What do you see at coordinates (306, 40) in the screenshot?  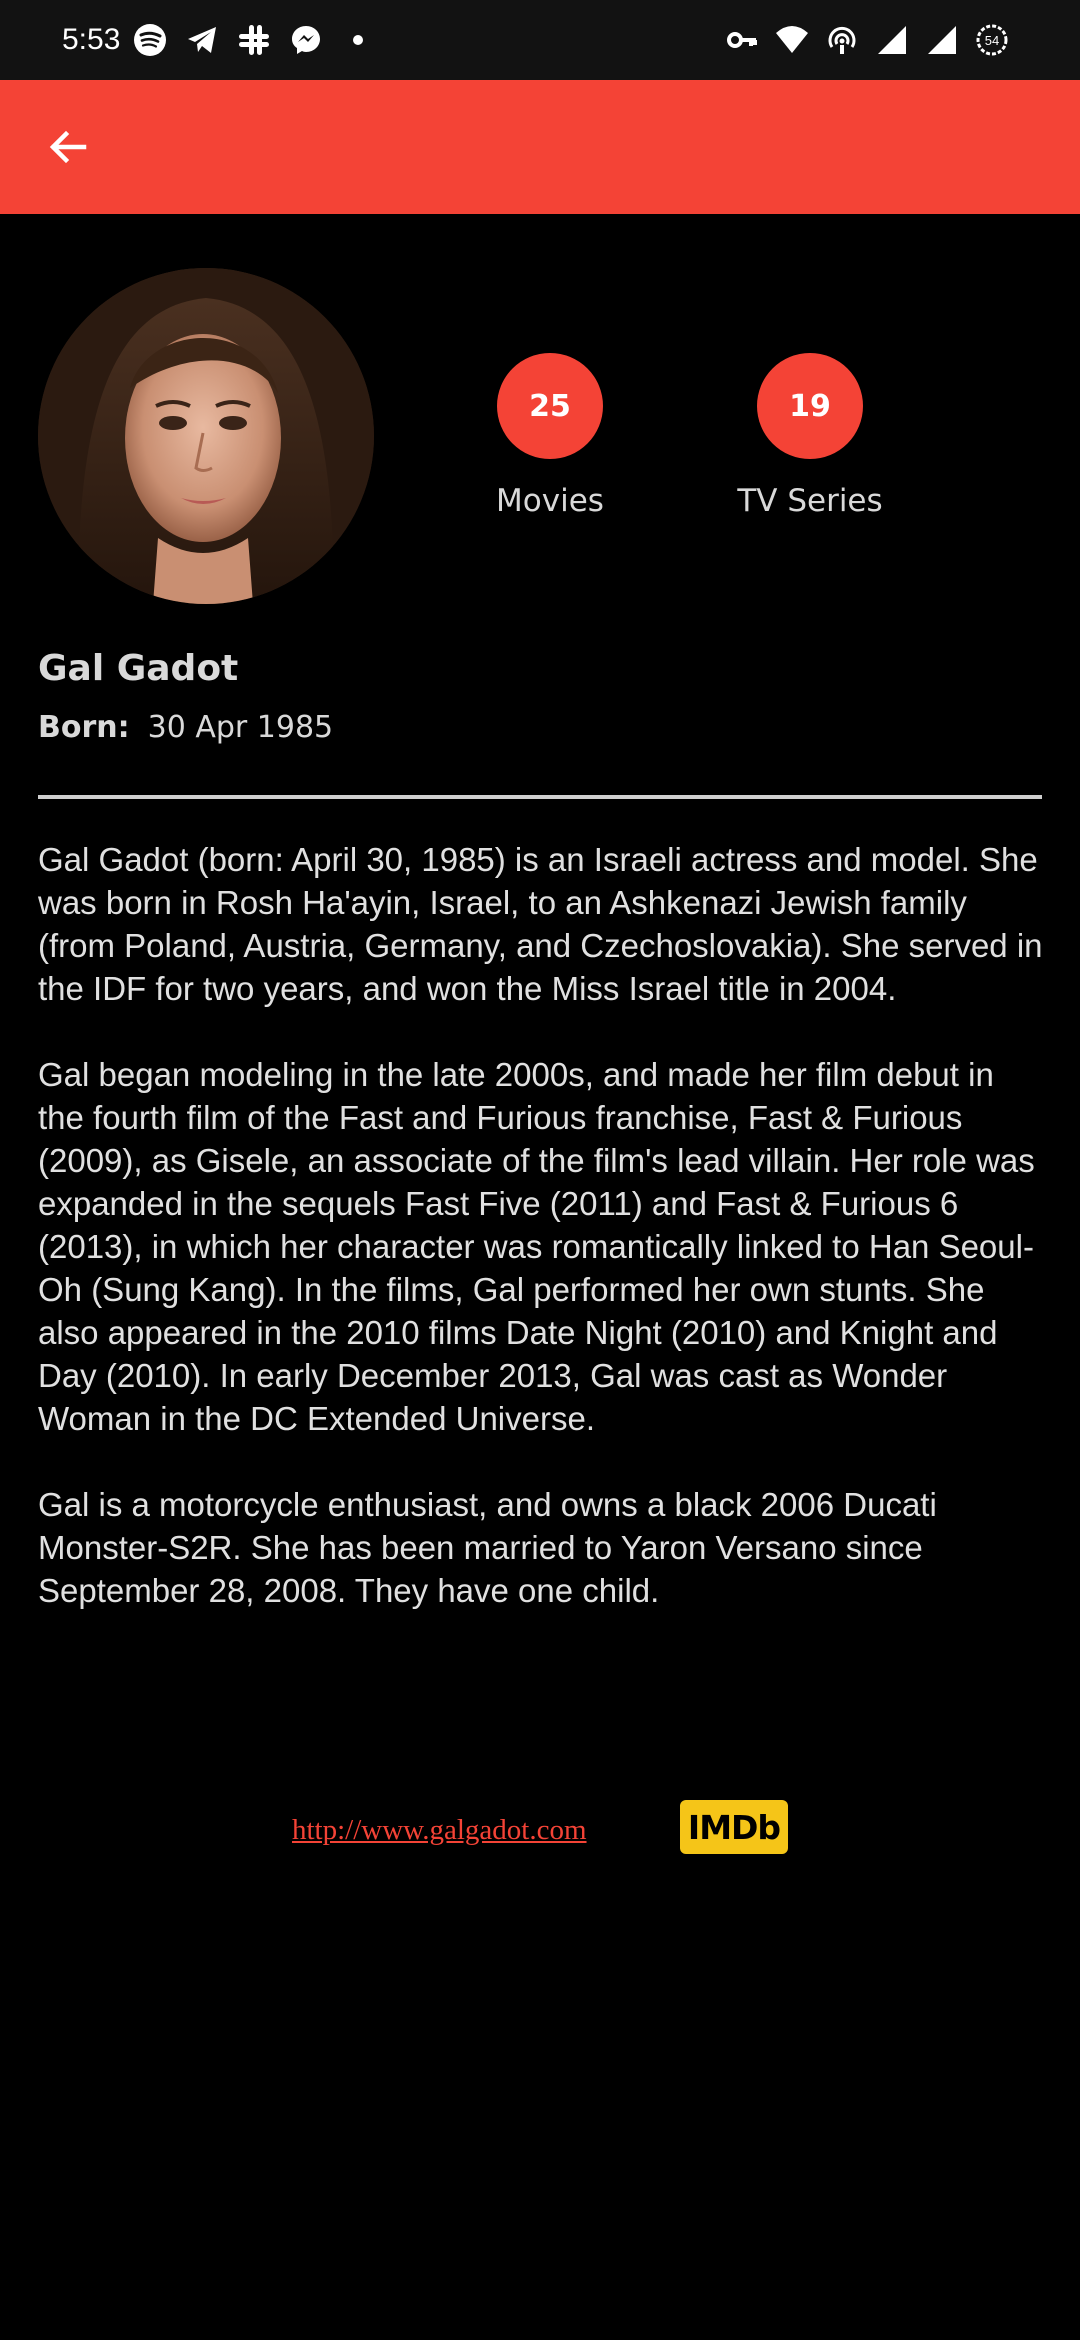 I see `messenger-icon` at bounding box center [306, 40].